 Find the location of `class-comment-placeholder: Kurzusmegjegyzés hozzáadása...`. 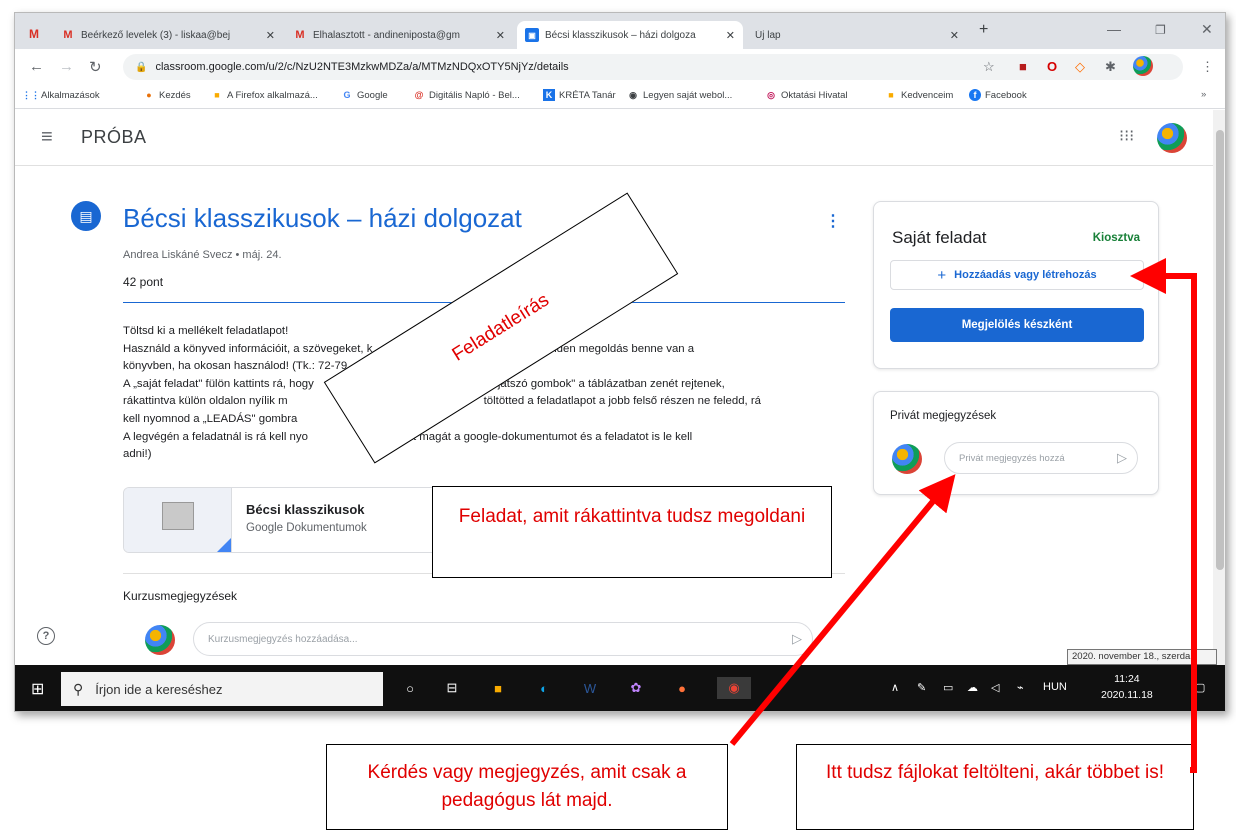

class-comment-placeholder: Kurzusmegjegyzés hozzáadása... is located at coordinates (283, 639).